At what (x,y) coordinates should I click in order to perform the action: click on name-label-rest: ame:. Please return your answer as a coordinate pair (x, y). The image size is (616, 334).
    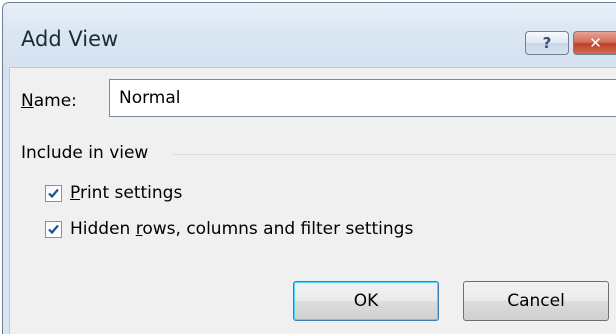
    Looking at the image, I should click on (55, 101).